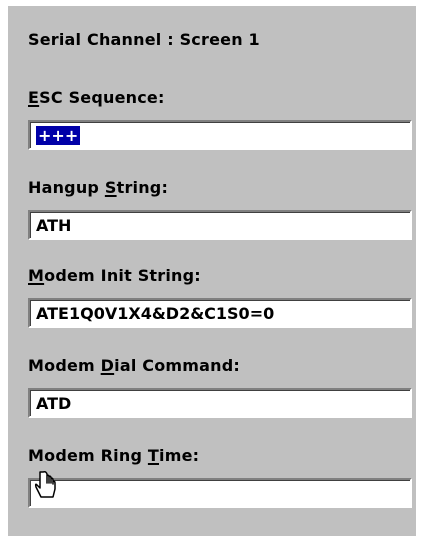 The height and width of the screenshot is (542, 427). What do you see at coordinates (220, 493) in the screenshot?
I see `modem-ring-time-input` at bounding box center [220, 493].